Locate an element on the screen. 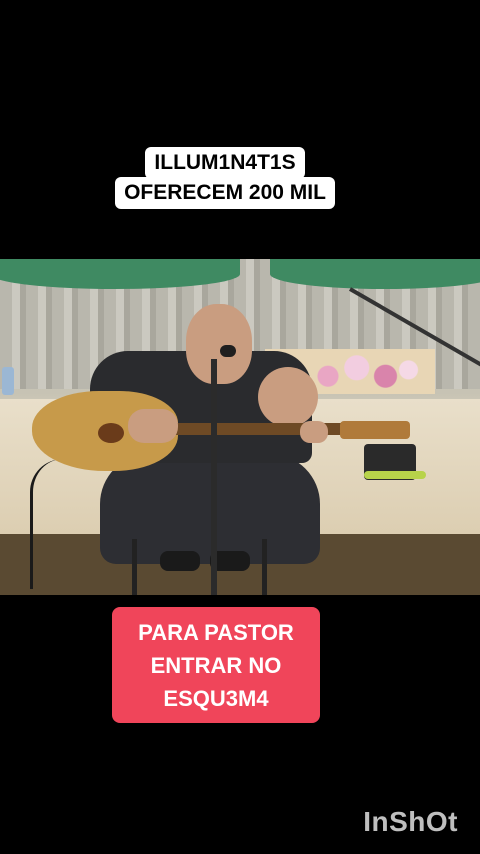 This screenshot has height=854, width=480. top-caption: ILLUM1N4T1S OFERECEM 200 MIL is located at coordinates (225, 178).